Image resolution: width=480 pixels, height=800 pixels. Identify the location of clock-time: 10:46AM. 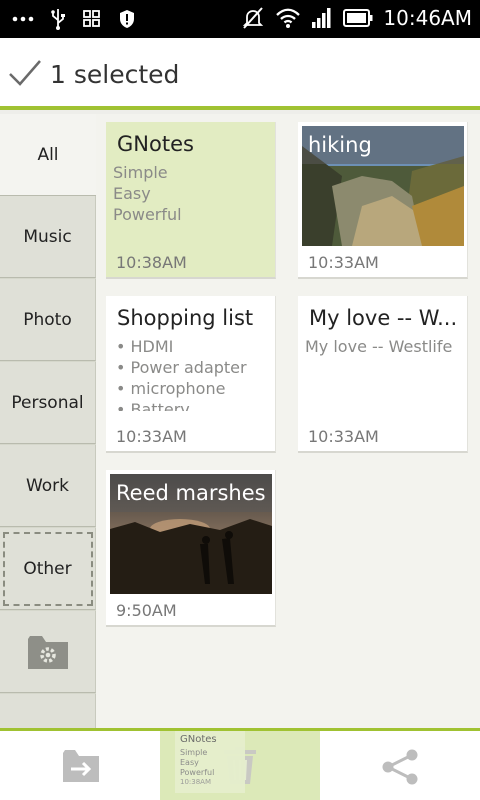
(427, 18).